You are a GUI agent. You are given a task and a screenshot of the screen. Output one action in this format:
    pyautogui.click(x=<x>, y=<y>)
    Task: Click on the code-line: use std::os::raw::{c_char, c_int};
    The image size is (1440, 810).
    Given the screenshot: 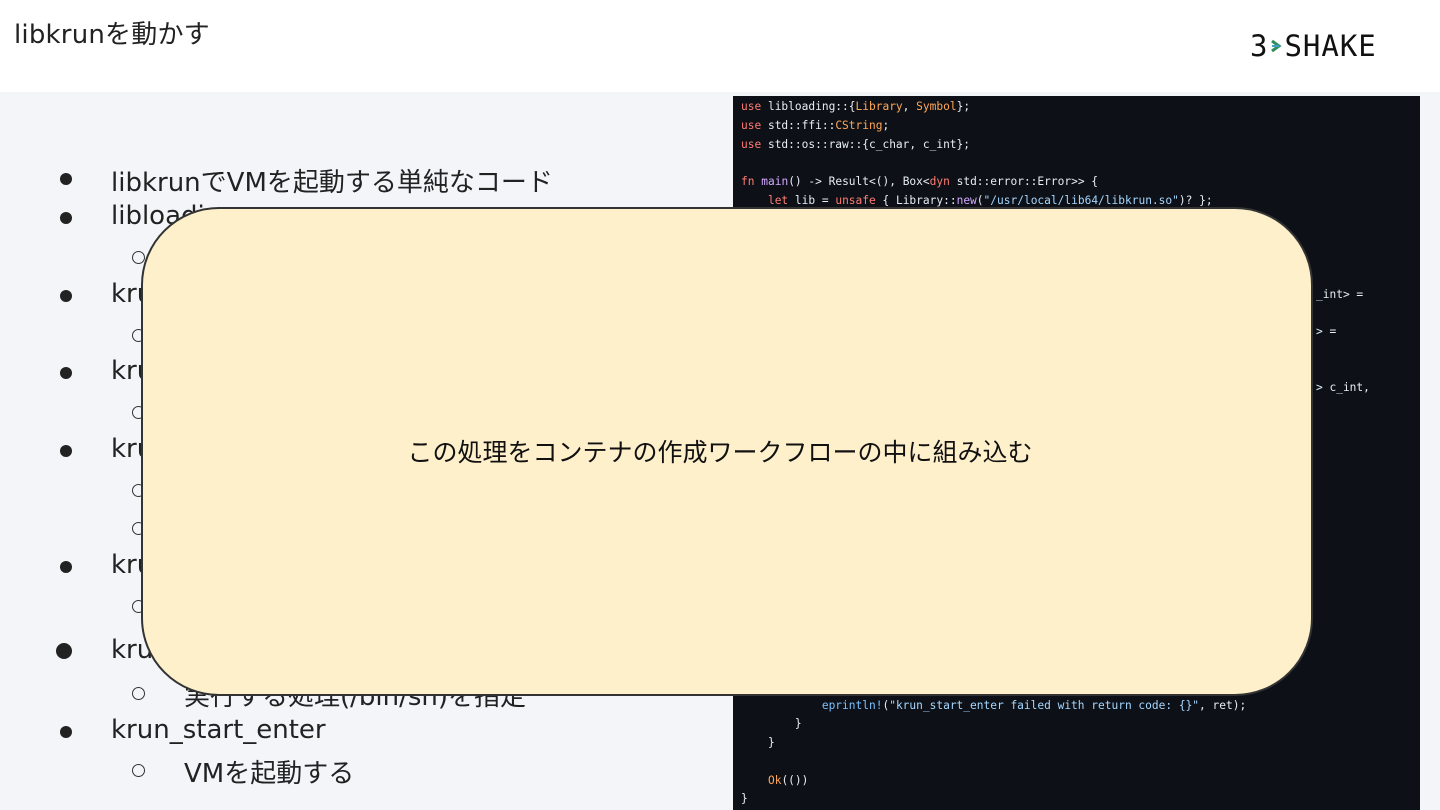 What is the action you would take?
    pyautogui.click(x=856, y=144)
    